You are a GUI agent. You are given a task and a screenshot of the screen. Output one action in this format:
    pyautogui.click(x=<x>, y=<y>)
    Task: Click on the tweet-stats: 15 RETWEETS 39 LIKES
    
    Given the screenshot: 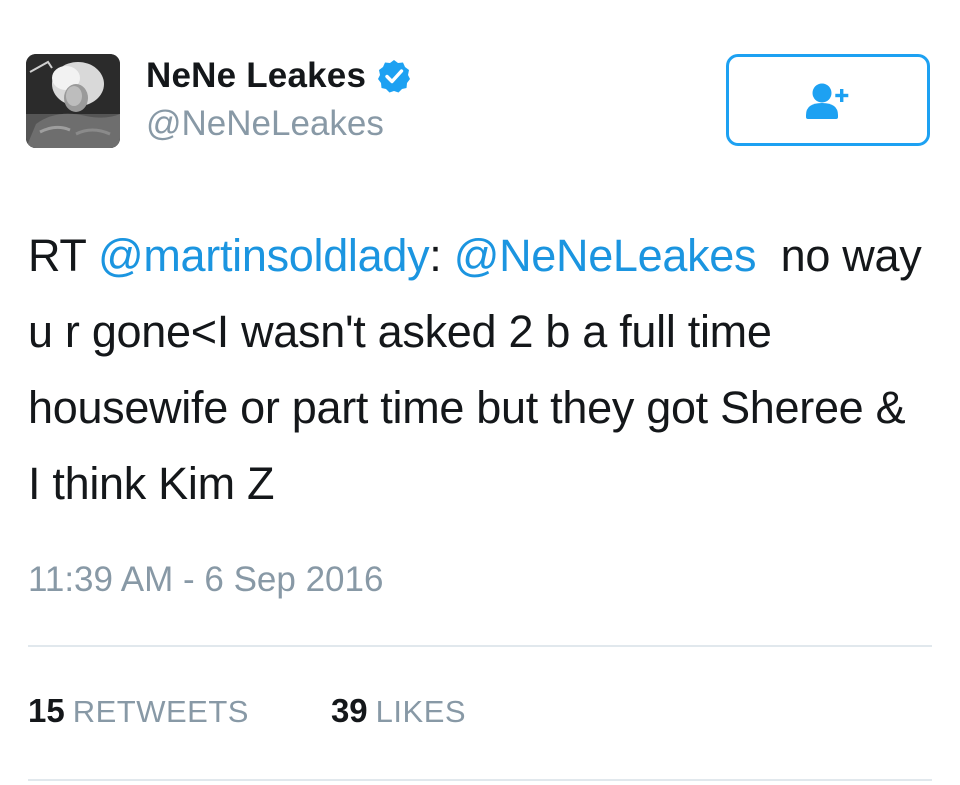 What is the action you would take?
    pyautogui.click(x=247, y=711)
    